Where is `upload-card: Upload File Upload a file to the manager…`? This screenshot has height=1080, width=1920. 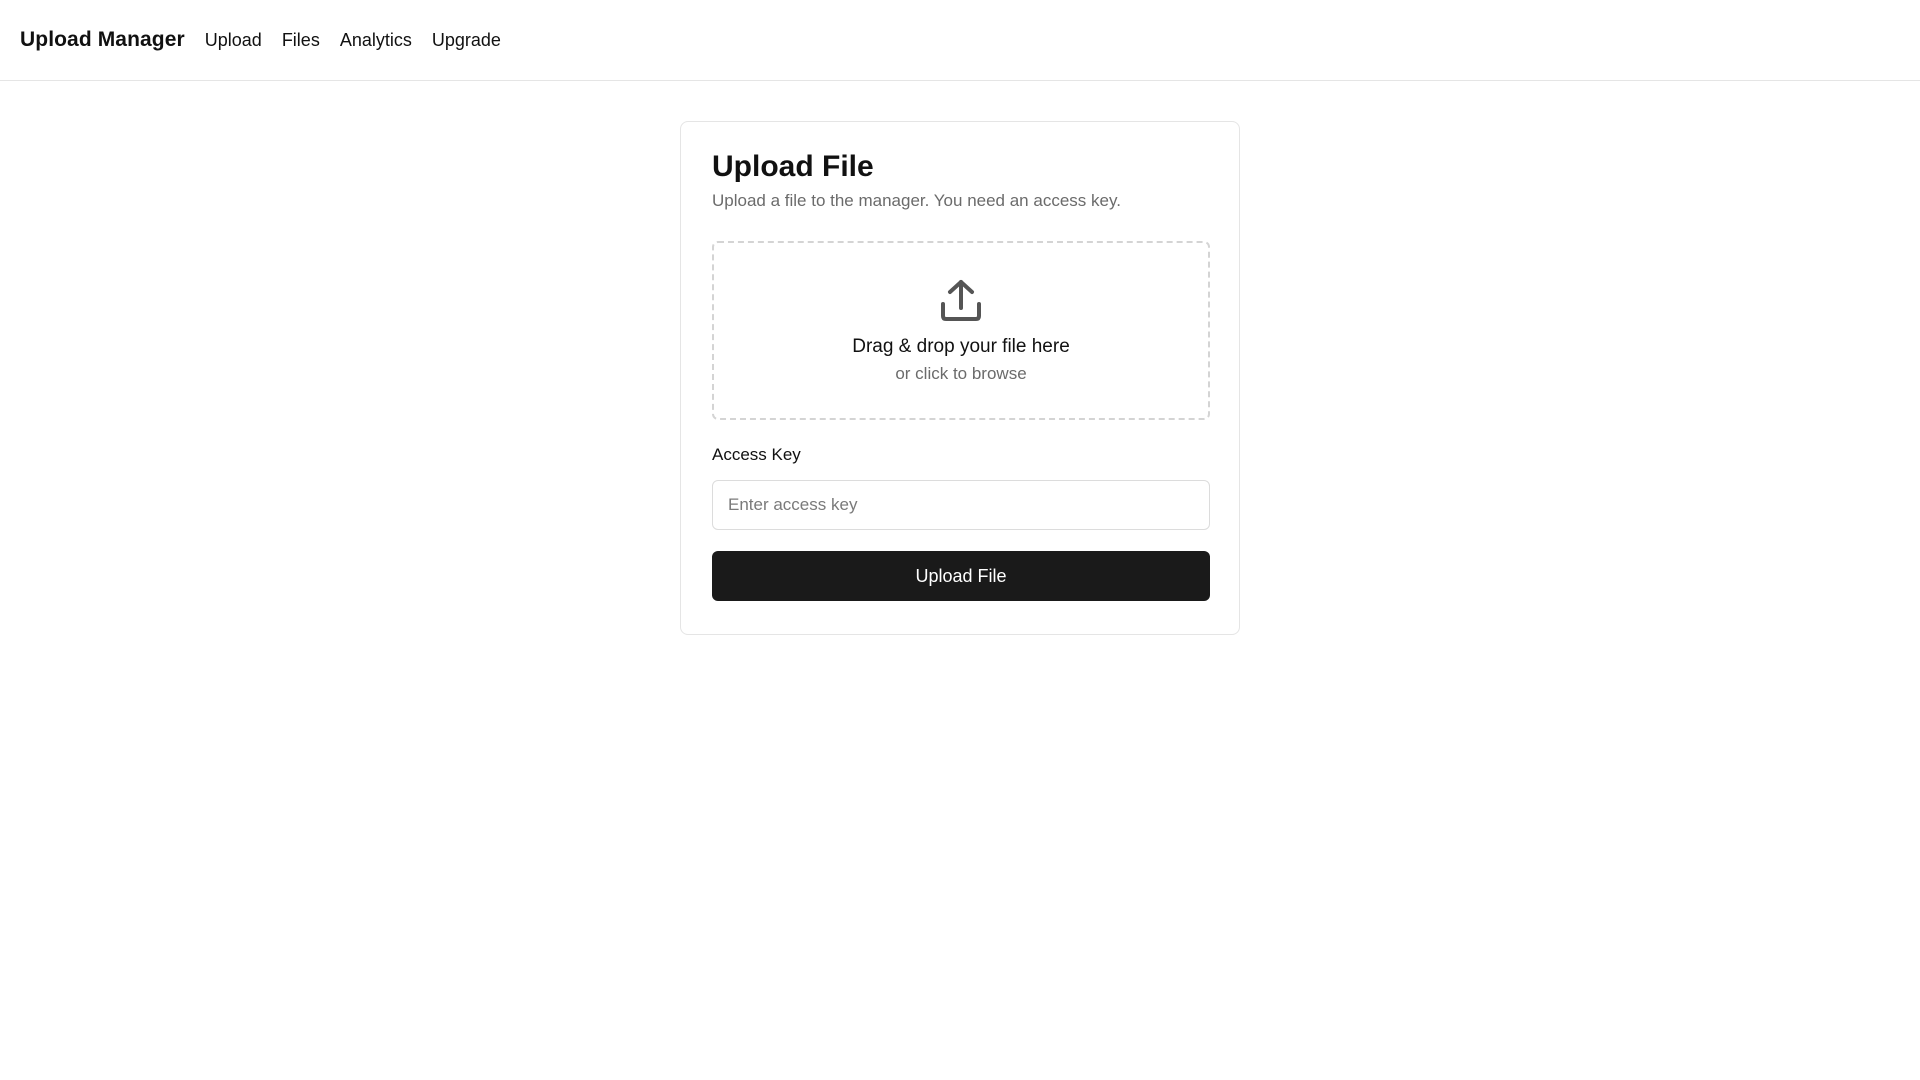
upload-card: Upload File Upload a file to the manager… is located at coordinates (960, 378).